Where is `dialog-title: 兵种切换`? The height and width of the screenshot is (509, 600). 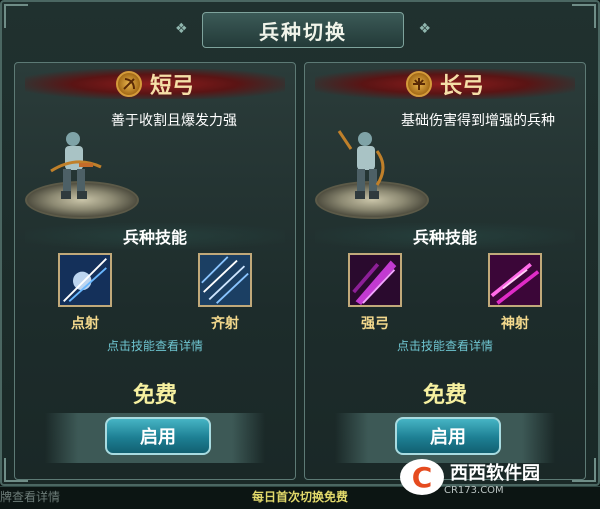 dialog-title: 兵种切换 is located at coordinates (303, 31).